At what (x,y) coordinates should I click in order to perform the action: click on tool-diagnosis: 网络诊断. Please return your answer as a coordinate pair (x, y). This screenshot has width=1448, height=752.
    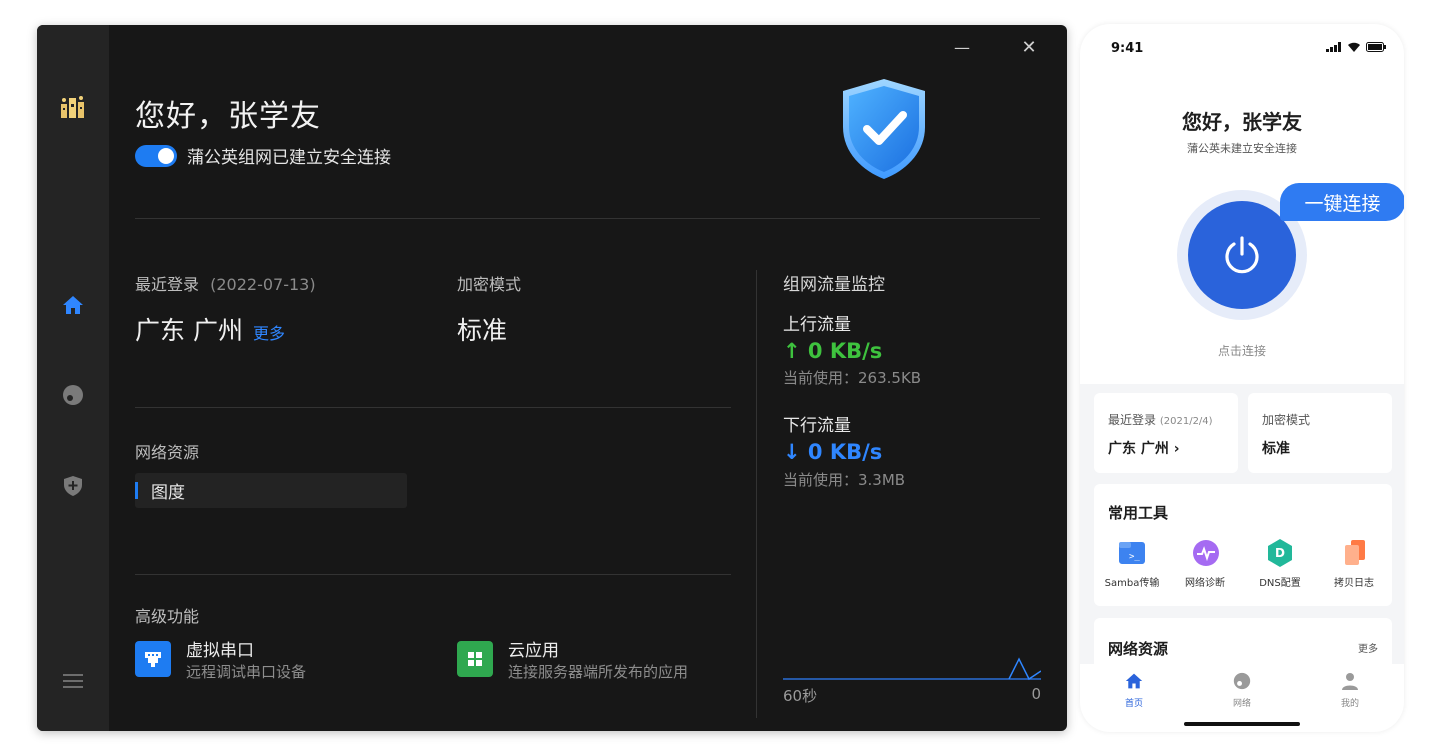
    Looking at the image, I should click on (1205, 563).